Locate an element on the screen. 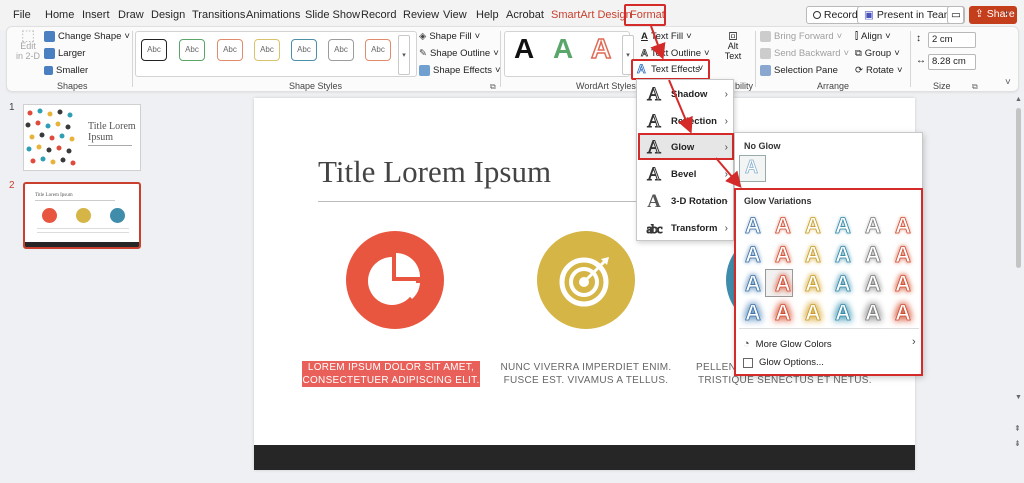 Image resolution: width=1024 pixels, height=483 pixels. menu-item-glow: A Glow › is located at coordinates (685, 147).